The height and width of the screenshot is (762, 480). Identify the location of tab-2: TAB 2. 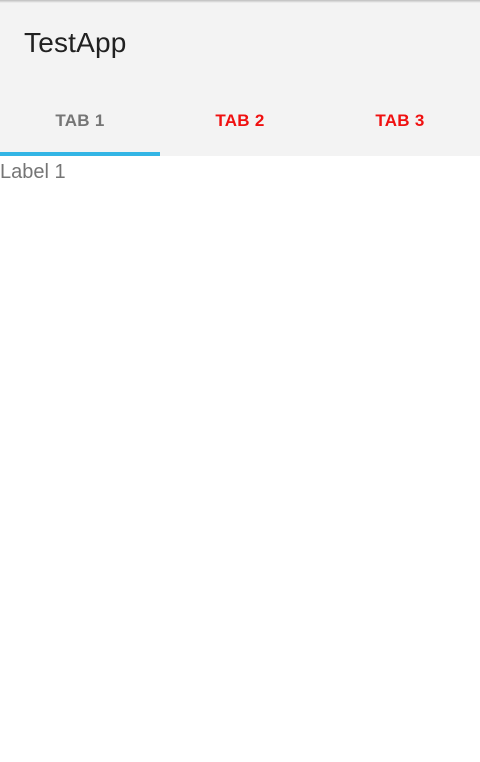
(240, 121).